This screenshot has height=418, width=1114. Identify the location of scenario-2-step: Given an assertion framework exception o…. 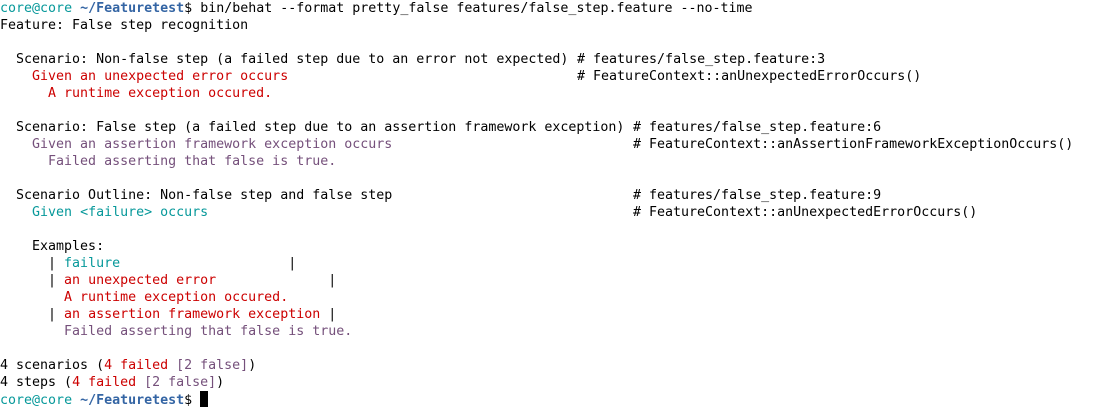
(196, 144).